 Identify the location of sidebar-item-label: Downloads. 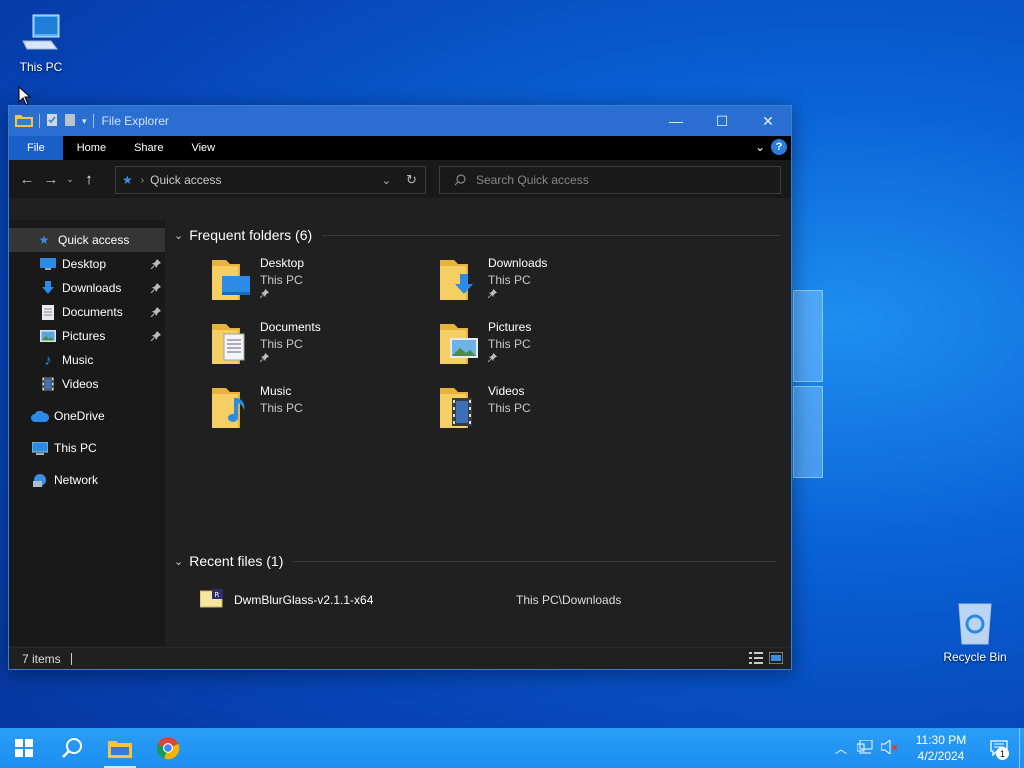
(92, 288).